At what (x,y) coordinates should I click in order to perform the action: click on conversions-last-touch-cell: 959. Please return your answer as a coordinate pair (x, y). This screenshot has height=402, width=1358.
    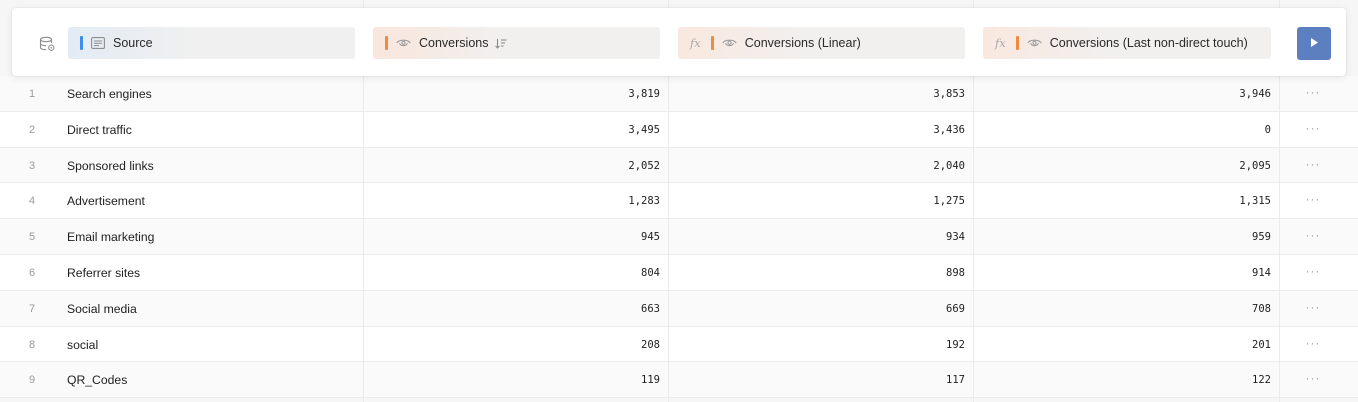
    Looking at the image, I should click on (1261, 237).